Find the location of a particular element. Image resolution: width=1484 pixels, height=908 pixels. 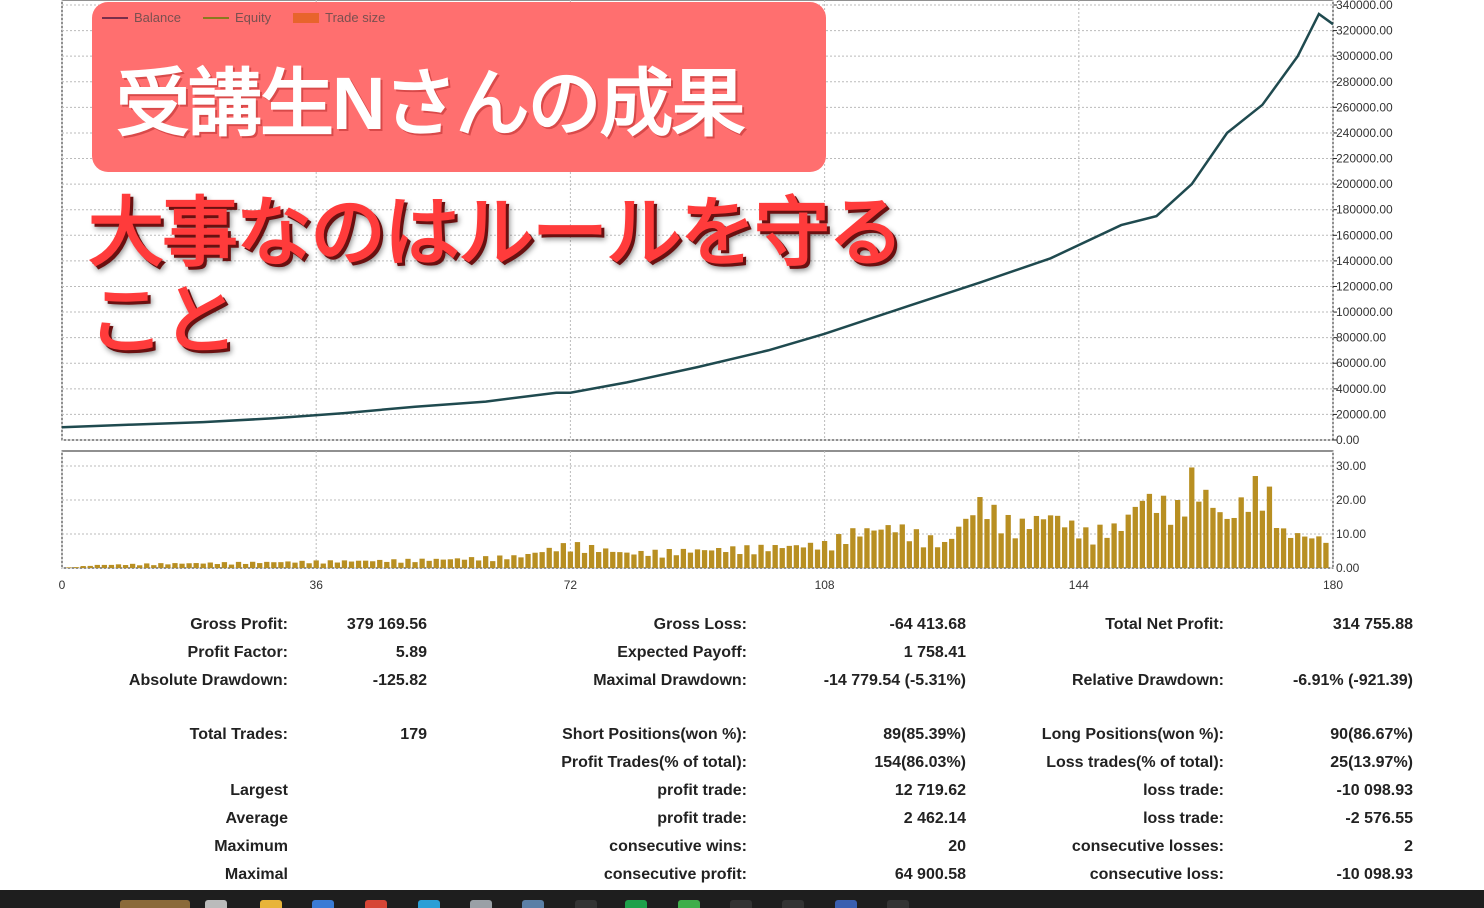

taskbar-terminal3-icon is located at coordinates (793, 904).